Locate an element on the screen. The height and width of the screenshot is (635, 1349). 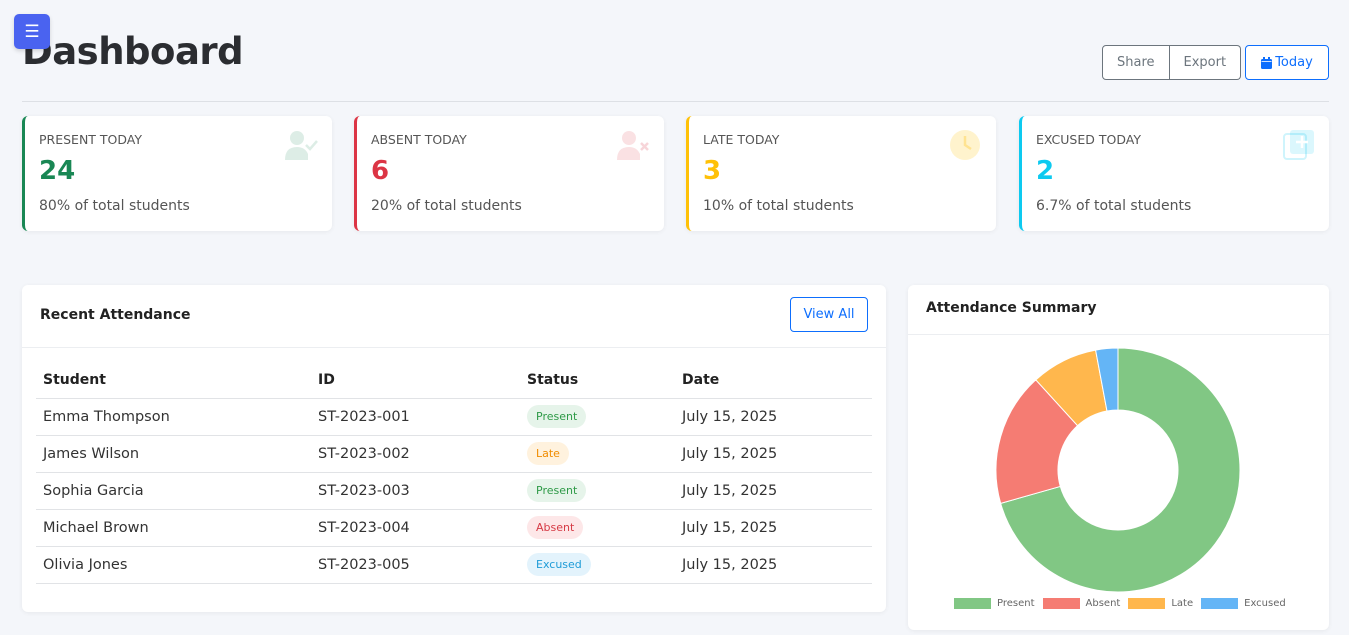
legend-item-absent: Absent is located at coordinates (1081, 603).